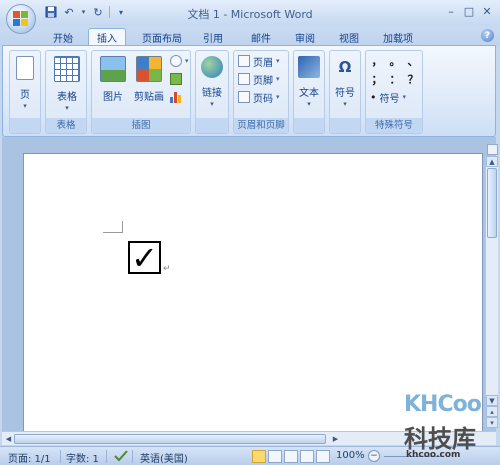 The height and width of the screenshot is (465, 500). What do you see at coordinates (394, 125) in the screenshot?
I see `group-label-special-characters: 特殊符号` at bounding box center [394, 125].